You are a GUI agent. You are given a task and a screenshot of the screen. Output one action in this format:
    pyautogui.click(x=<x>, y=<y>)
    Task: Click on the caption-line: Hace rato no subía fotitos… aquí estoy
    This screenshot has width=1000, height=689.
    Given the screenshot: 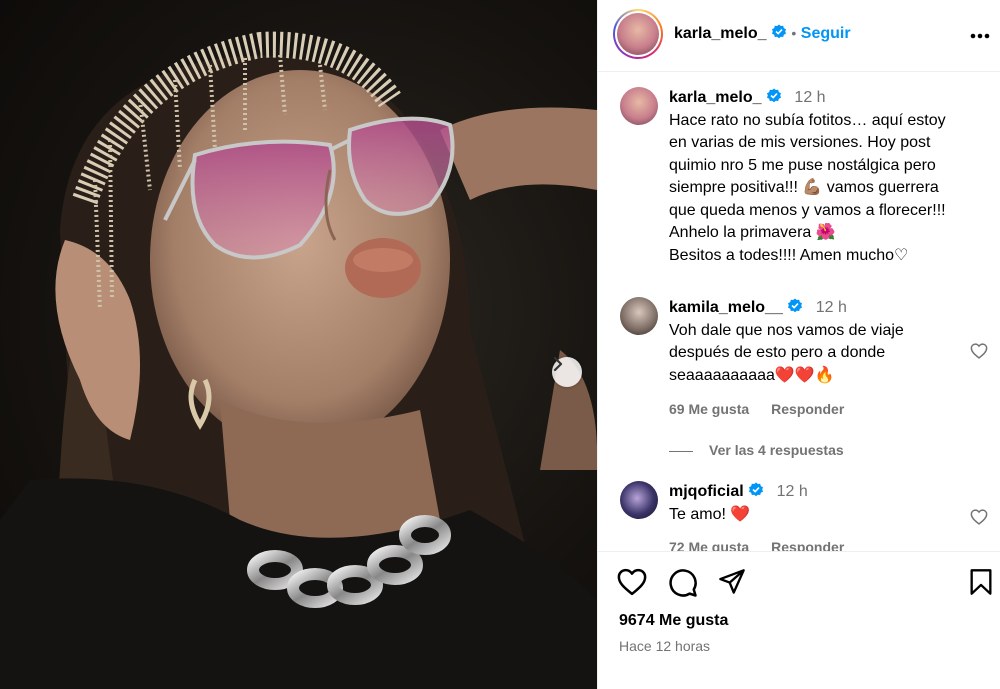 What is the action you would take?
    pyautogui.click(x=807, y=120)
    